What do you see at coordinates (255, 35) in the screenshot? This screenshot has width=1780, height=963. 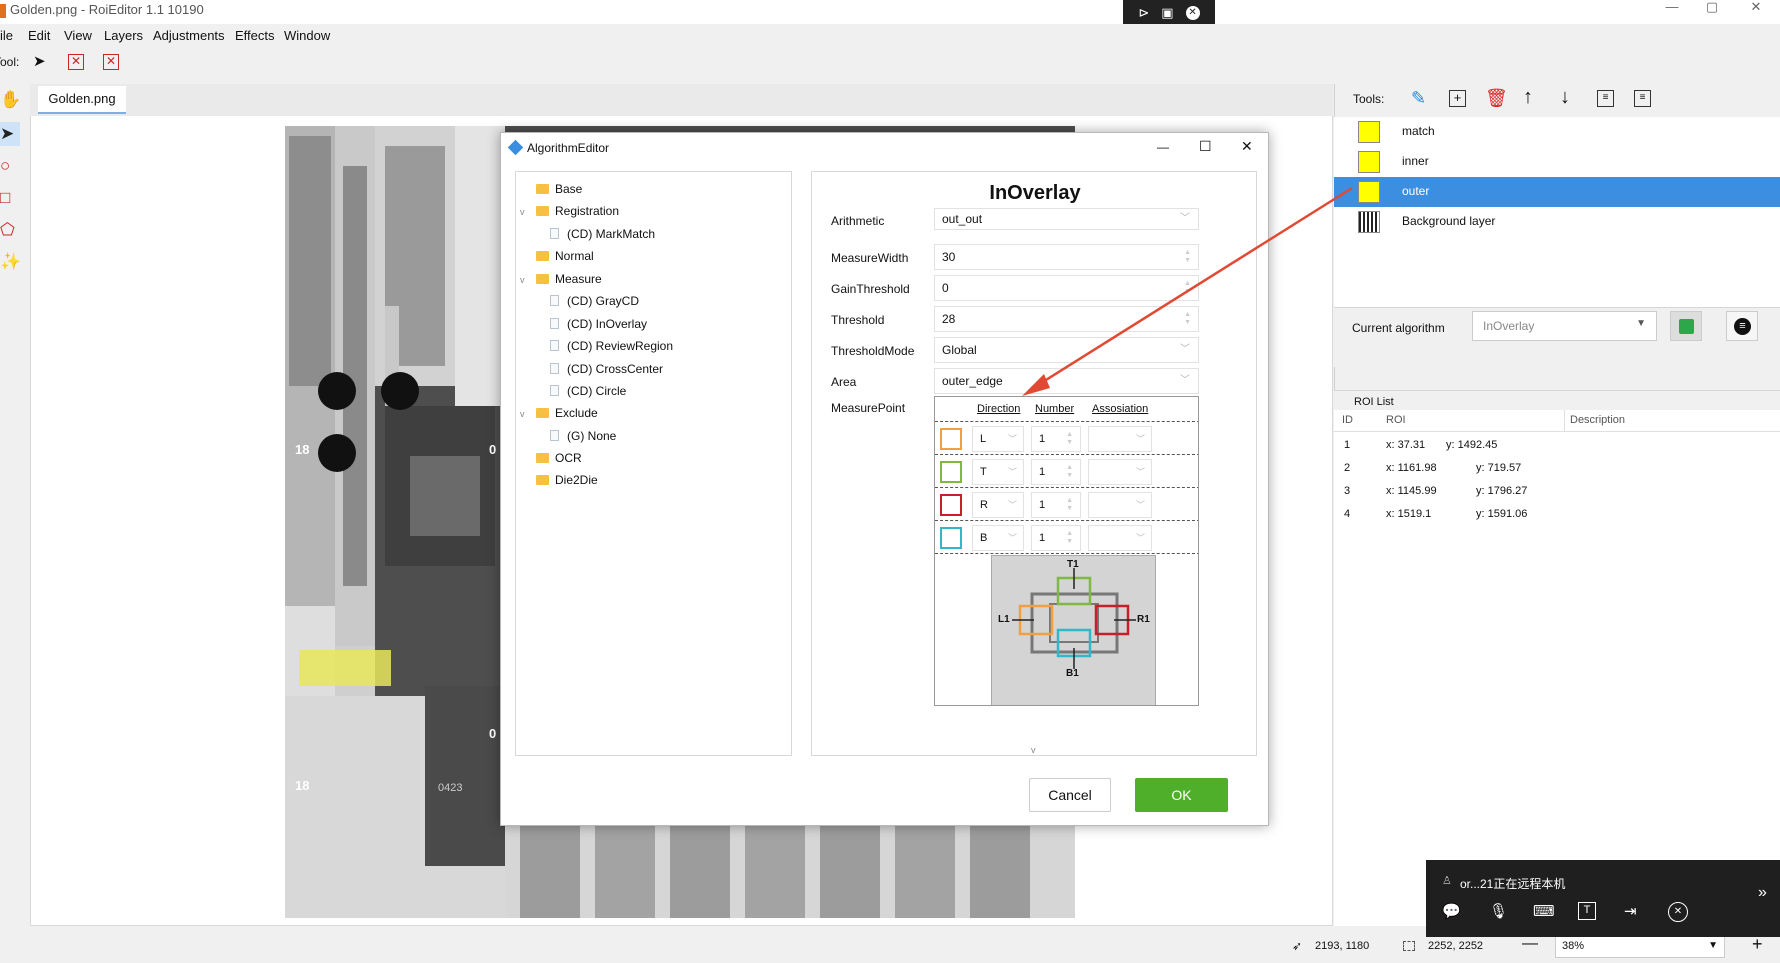 I see `menu-effects: Effects` at bounding box center [255, 35].